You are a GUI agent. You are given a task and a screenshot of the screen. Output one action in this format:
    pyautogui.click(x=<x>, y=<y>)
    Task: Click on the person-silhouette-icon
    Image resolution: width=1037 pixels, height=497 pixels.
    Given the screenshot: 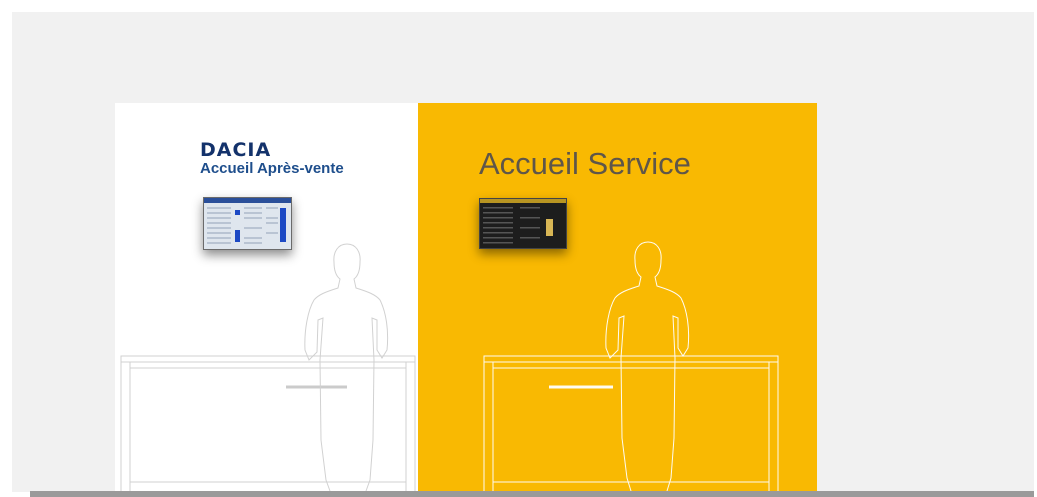 What is the action you would take?
    pyautogui.click(x=647, y=366)
    